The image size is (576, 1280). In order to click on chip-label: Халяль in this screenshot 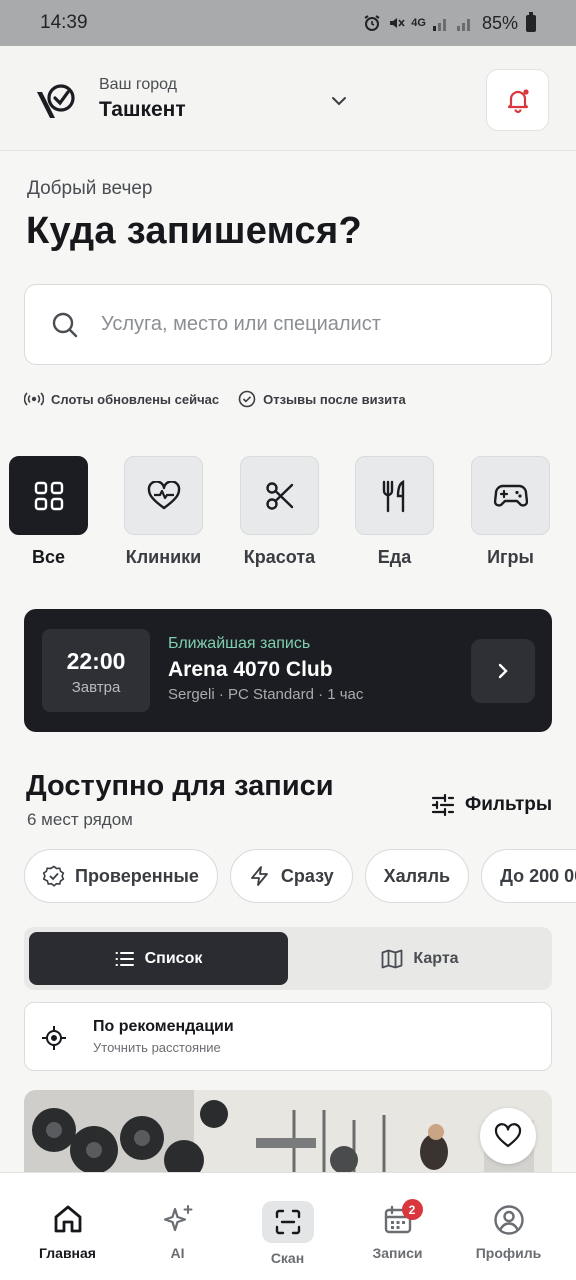, I will do `click(417, 875)`.